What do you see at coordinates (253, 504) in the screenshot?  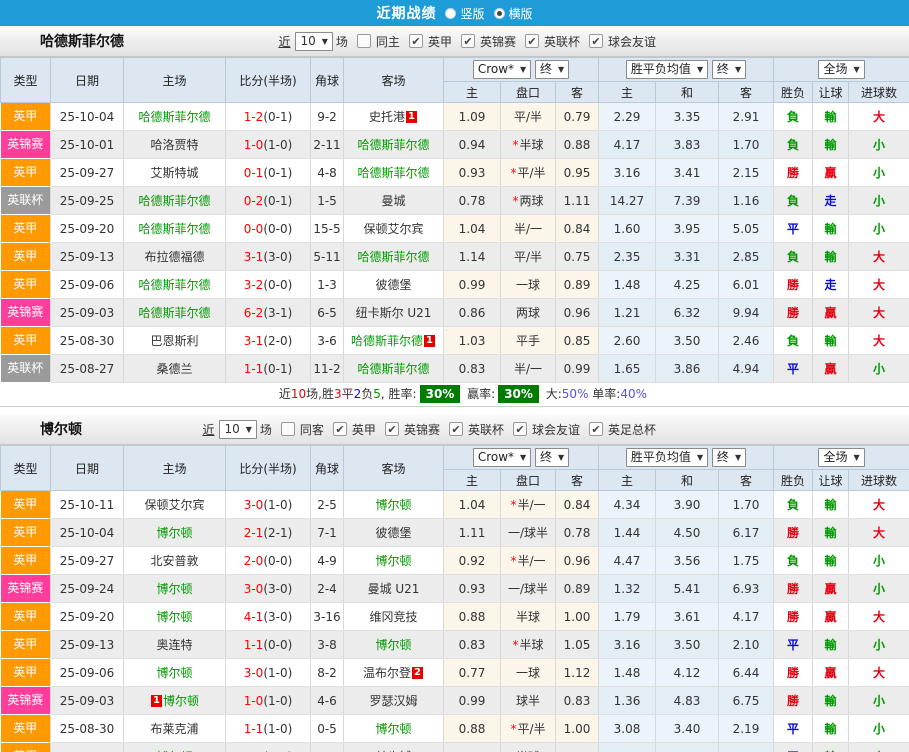 I see `fulltime-score: 3-0` at bounding box center [253, 504].